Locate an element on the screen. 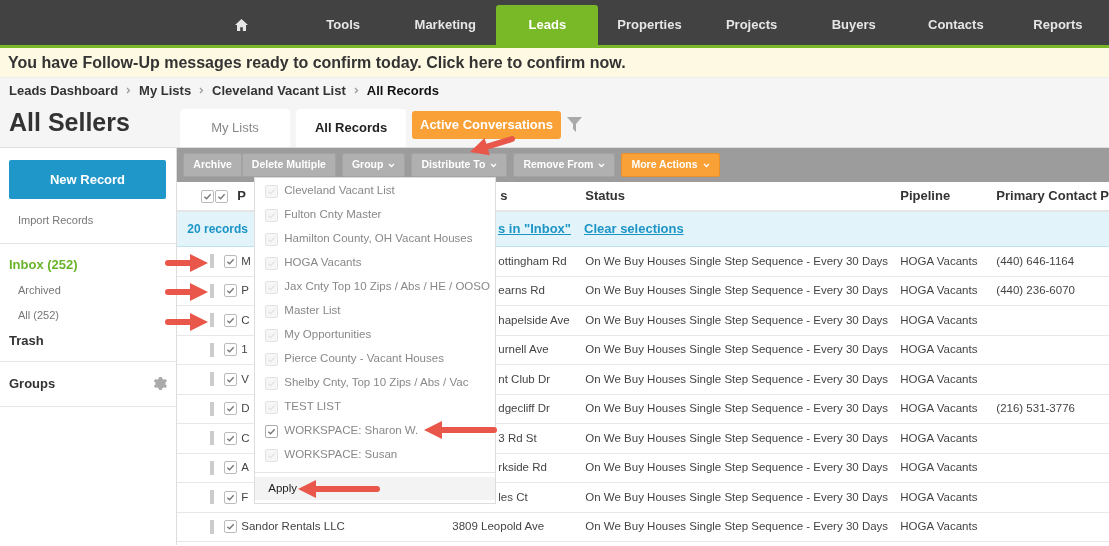  chevron-icon is located at coordinates (129, 91).